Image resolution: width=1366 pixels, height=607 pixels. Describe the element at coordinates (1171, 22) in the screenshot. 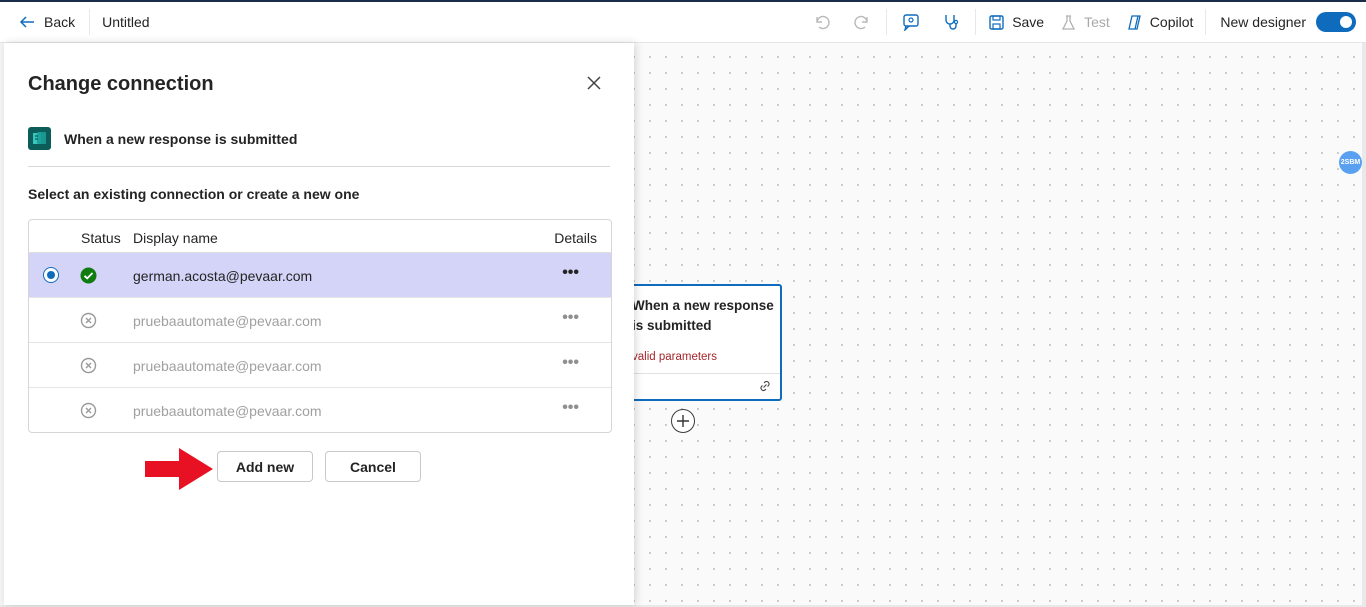

I see `copilot-label: Copilot` at that location.